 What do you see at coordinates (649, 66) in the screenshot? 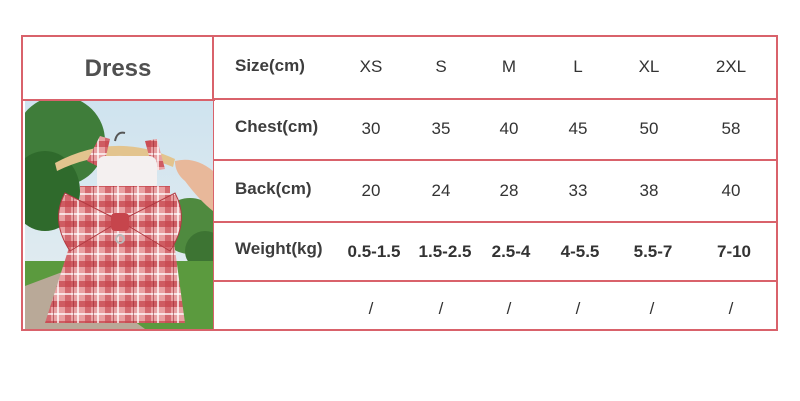
I see `size-cell: XL` at bounding box center [649, 66].